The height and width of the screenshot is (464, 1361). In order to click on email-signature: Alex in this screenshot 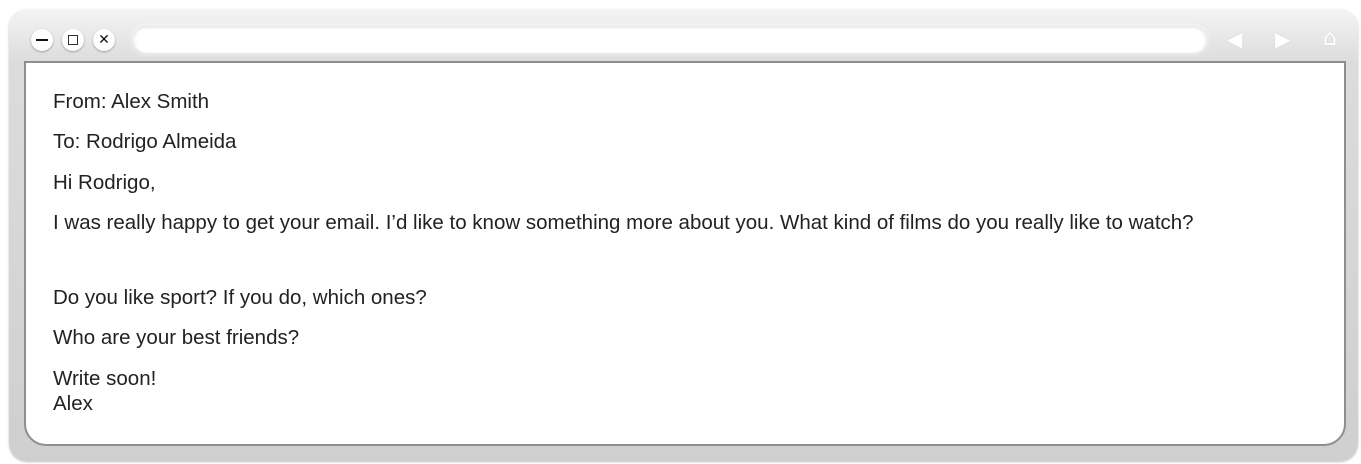, I will do `click(73, 403)`.